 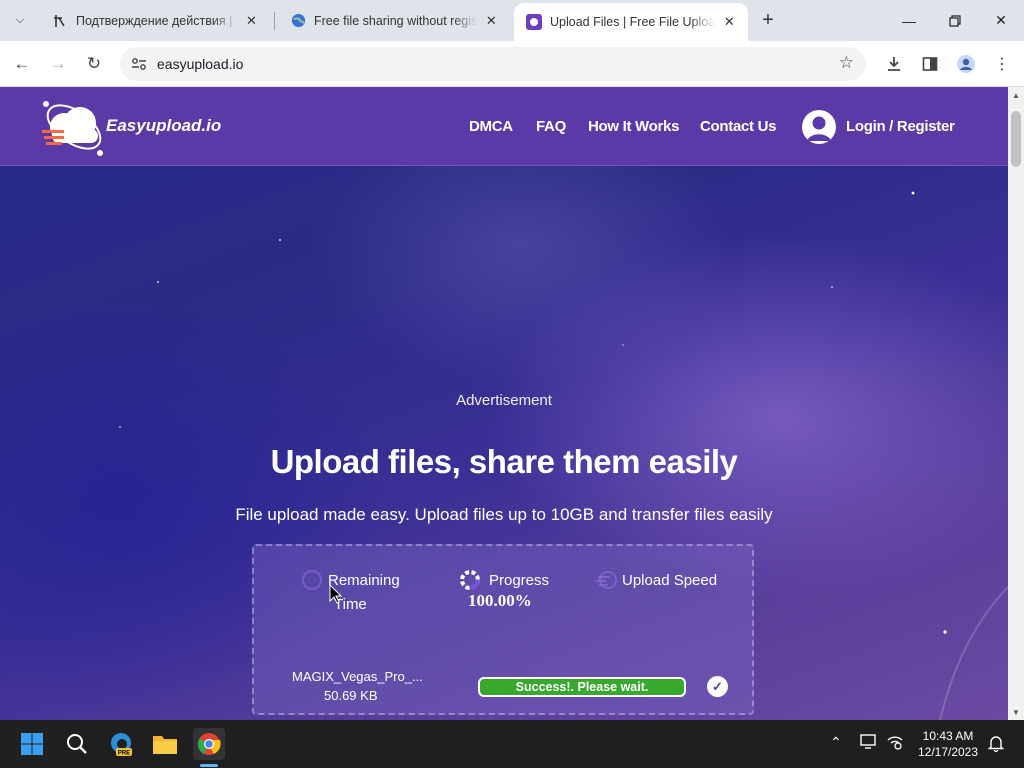 I want to click on clock-icon, so click(x=312, y=580).